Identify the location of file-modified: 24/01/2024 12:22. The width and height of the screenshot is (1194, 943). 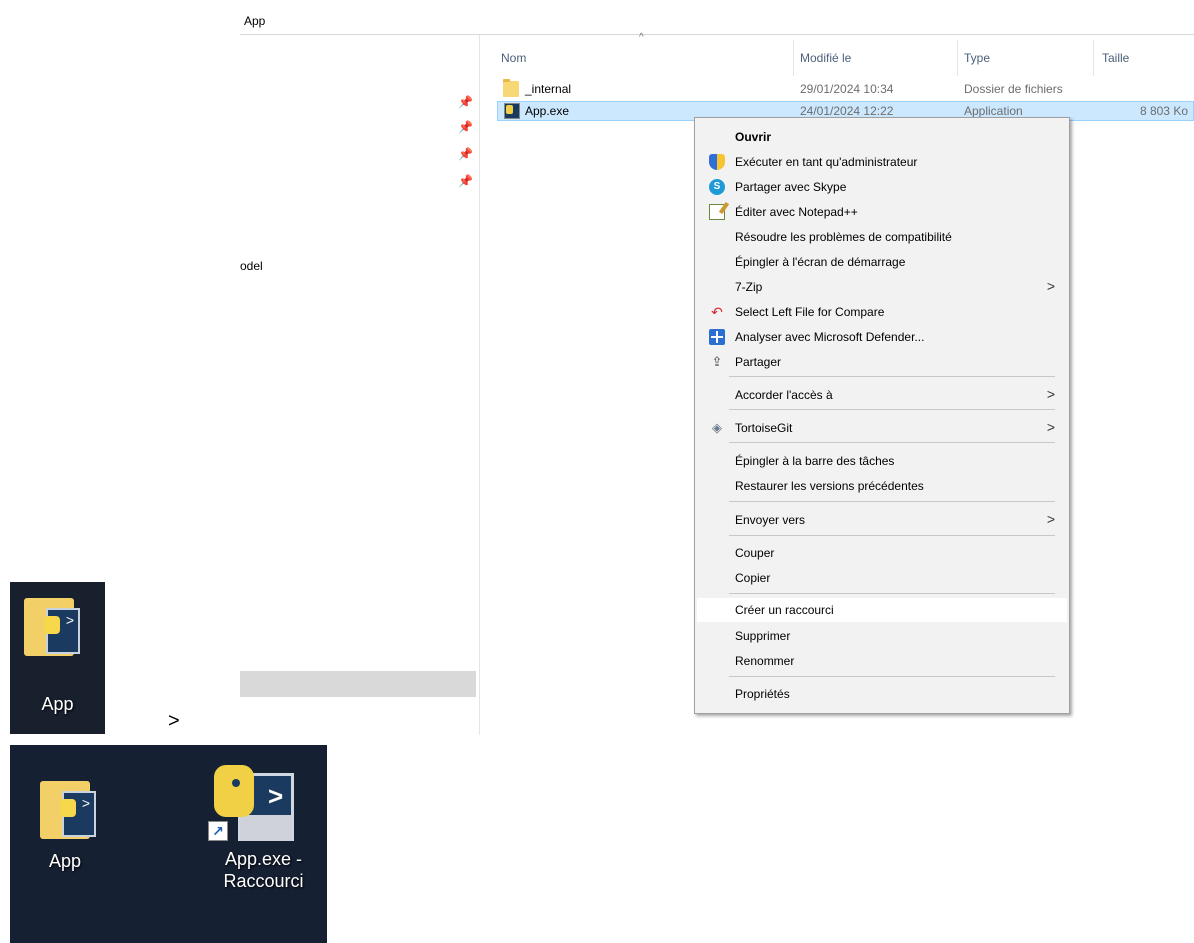
(847, 111).